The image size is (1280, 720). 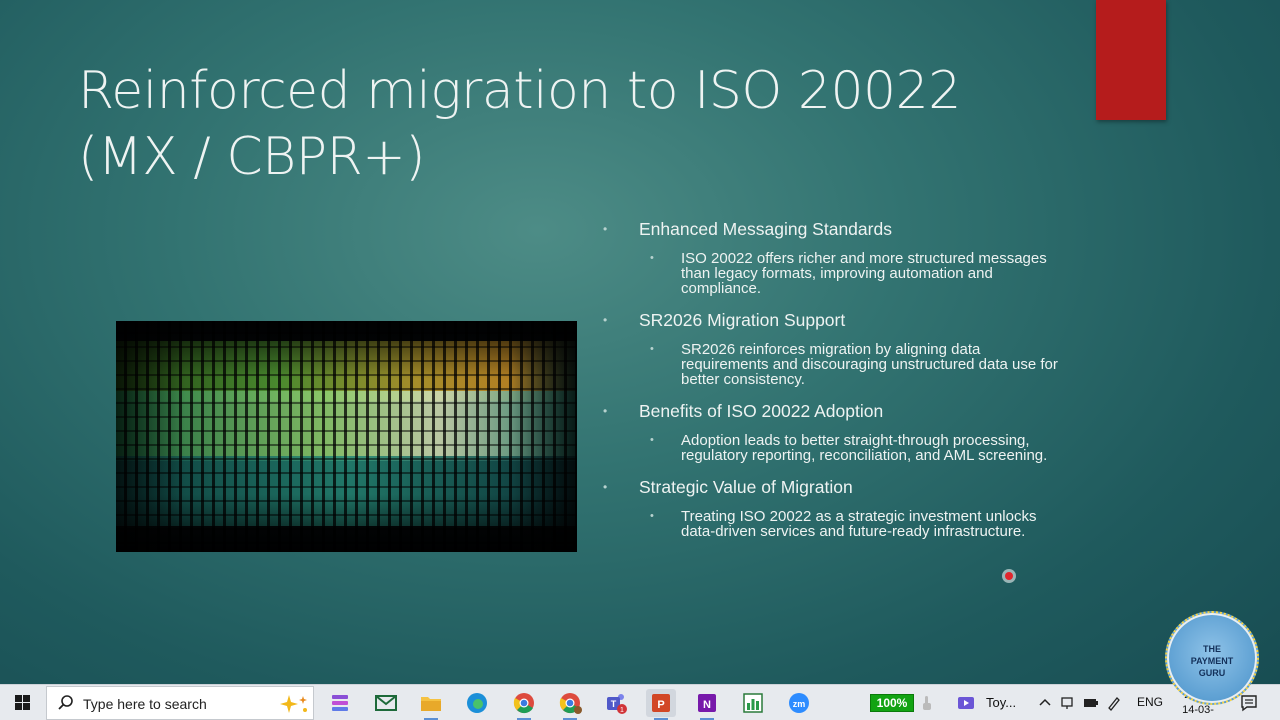 I want to click on media-player-icon, so click(x=966, y=703).